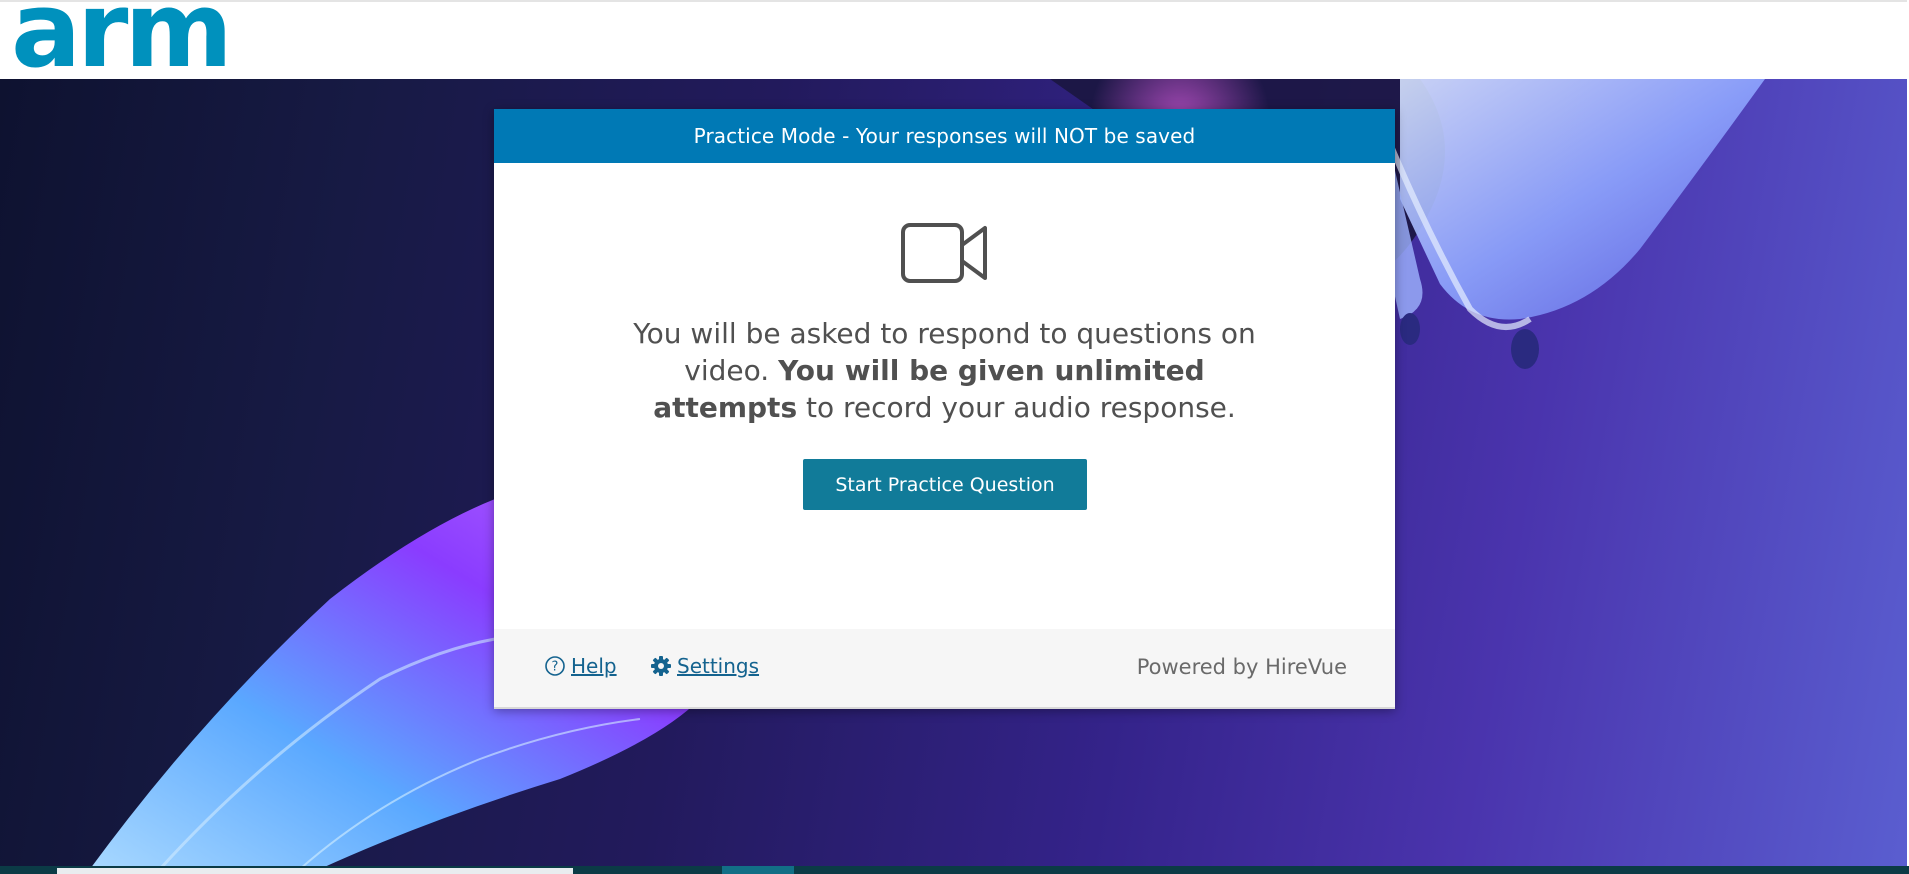 This screenshot has height=874, width=1909. I want to click on help-label: Help, so click(594, 666).